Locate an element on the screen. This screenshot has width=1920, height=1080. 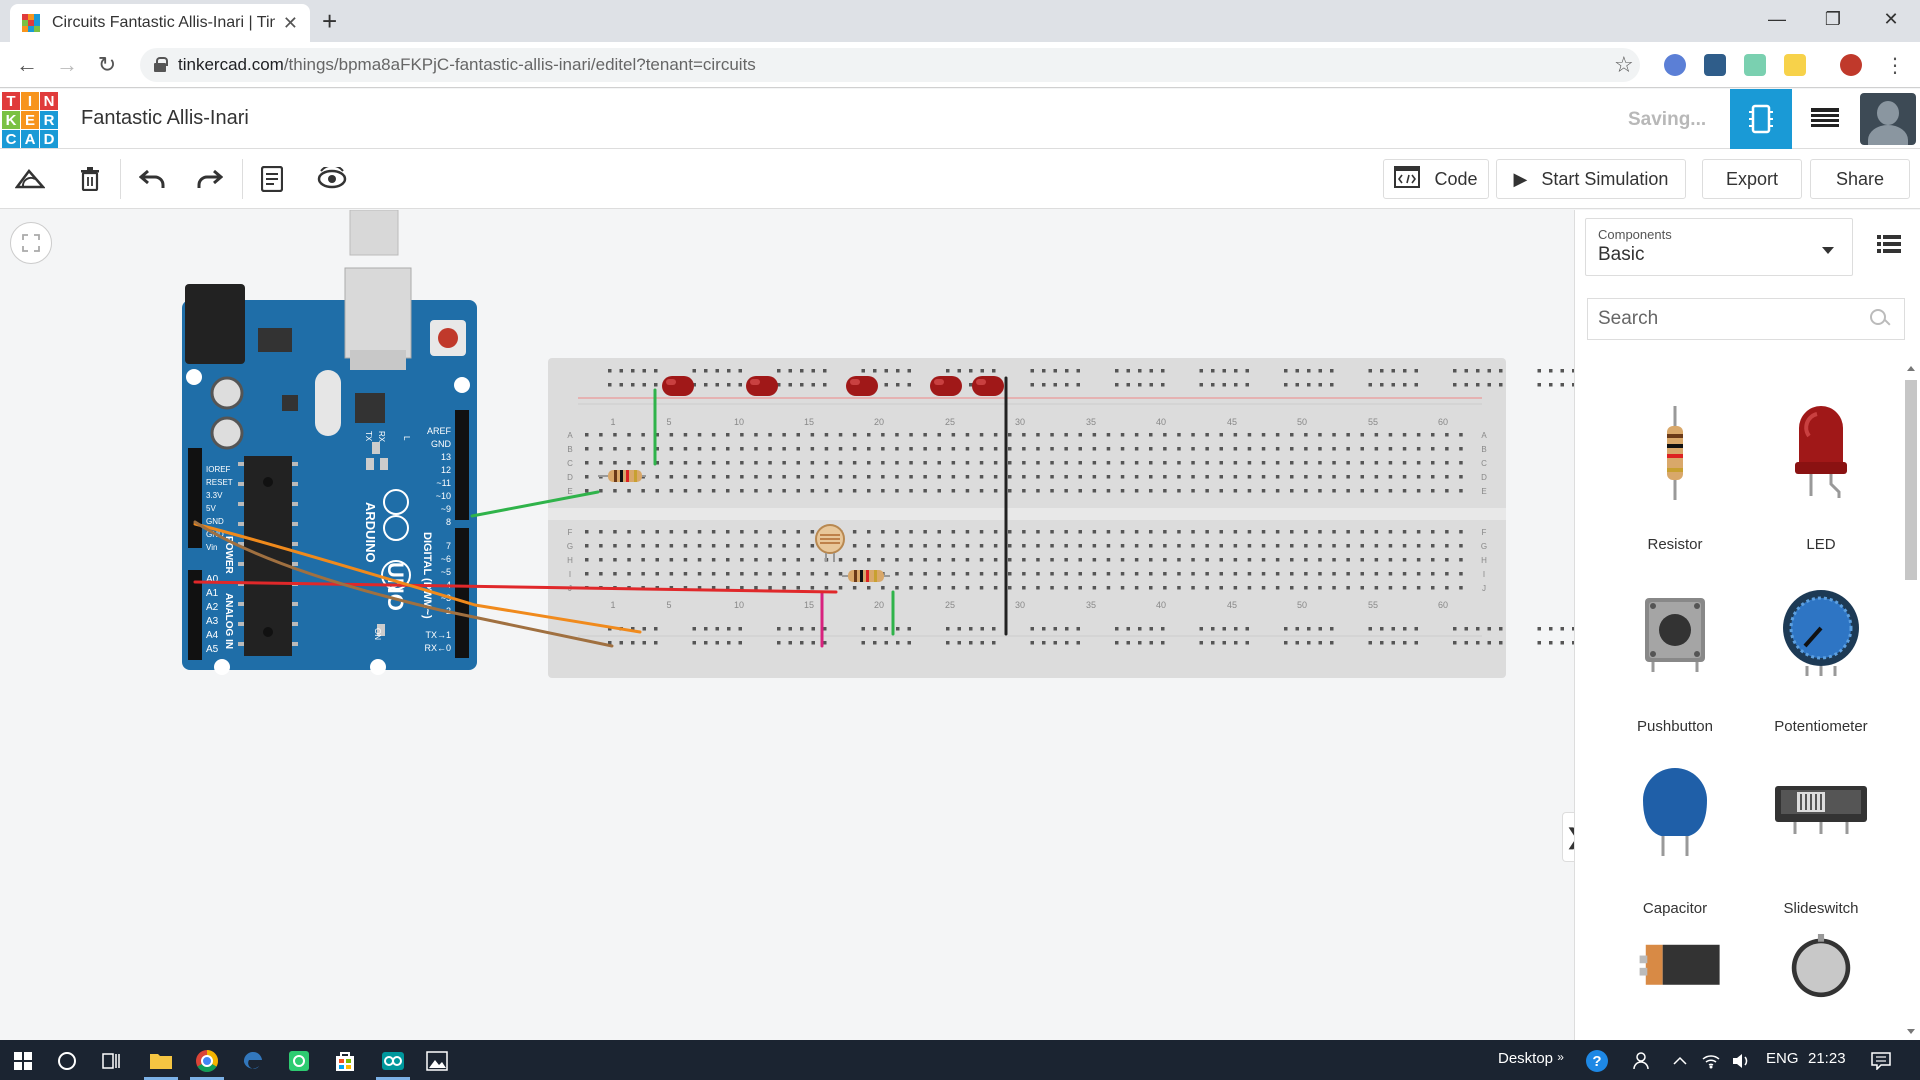
photos-icon is located at coordinates (437, 1061).